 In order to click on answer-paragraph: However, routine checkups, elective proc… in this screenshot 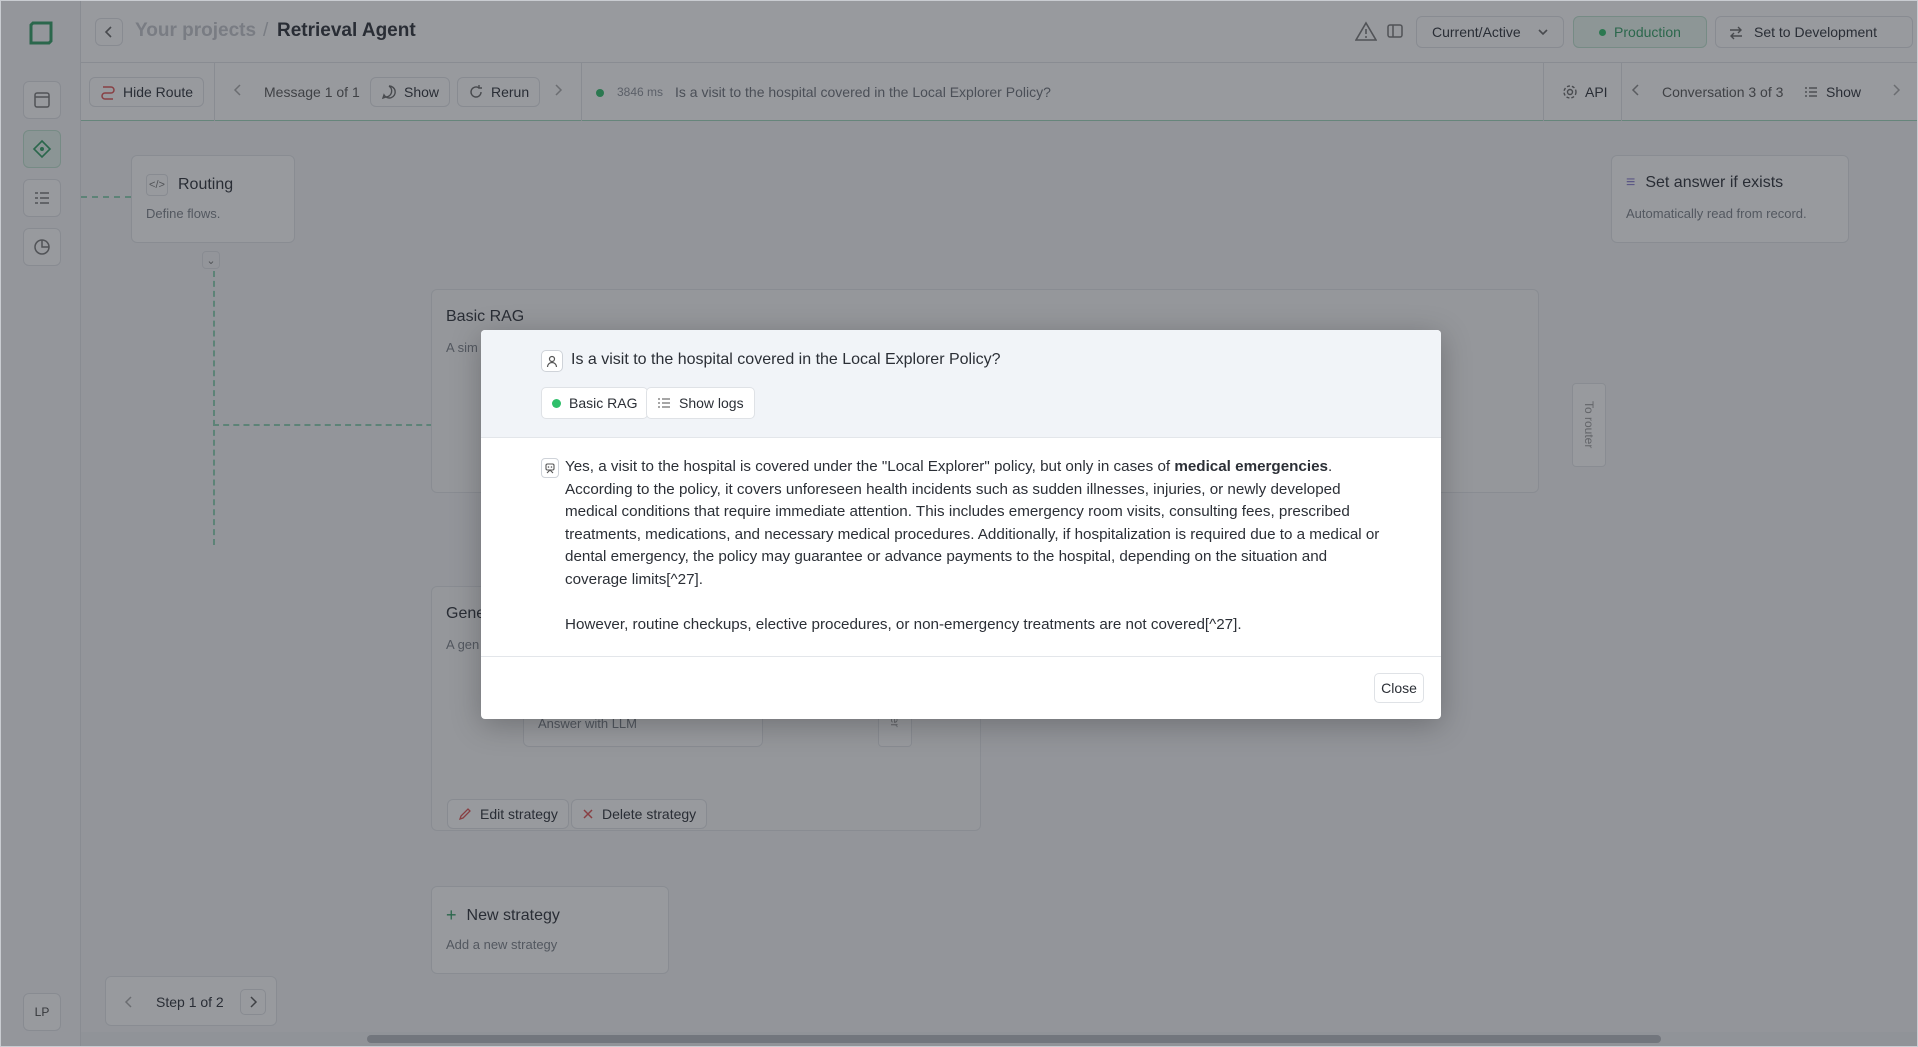, I will do `click(903, 624)`.